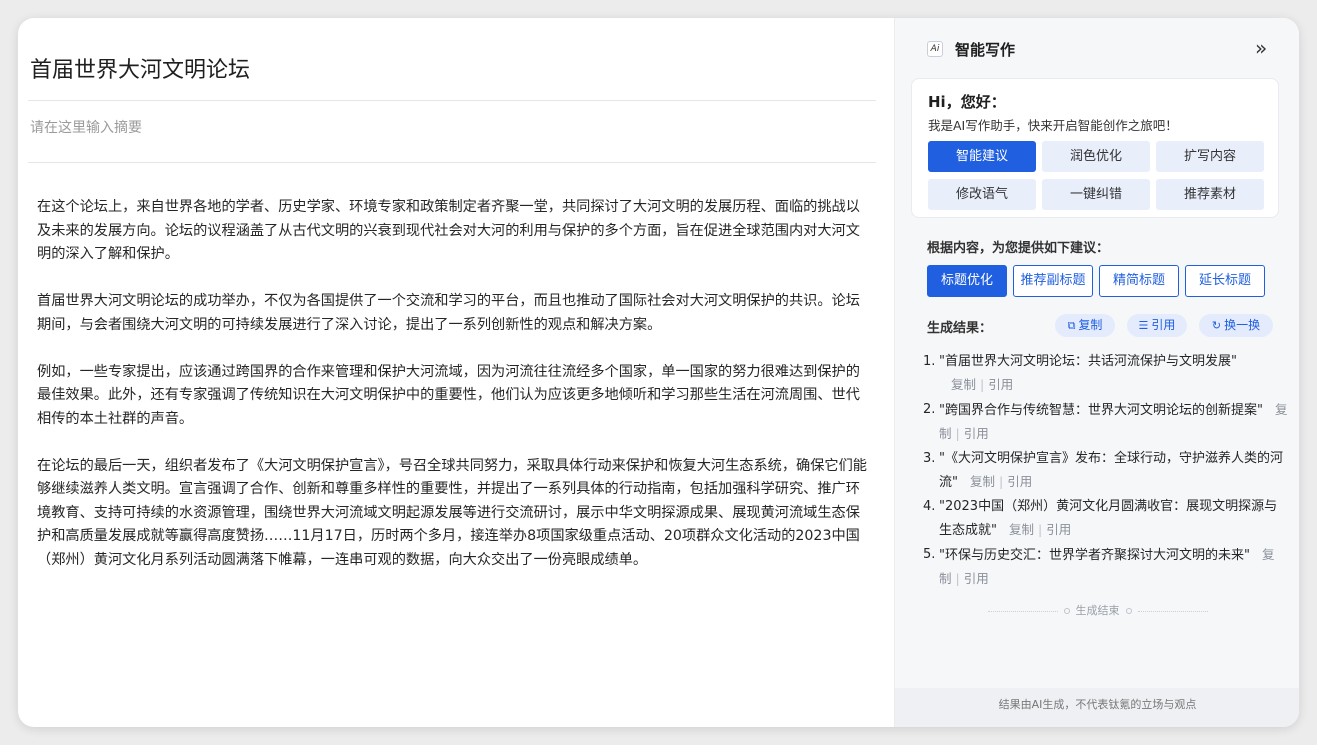 The image size is (1317, 745). Describe the element at coordinates (967, 102) in the screenshot. I see `greeting: Hi，您好：` at that location.